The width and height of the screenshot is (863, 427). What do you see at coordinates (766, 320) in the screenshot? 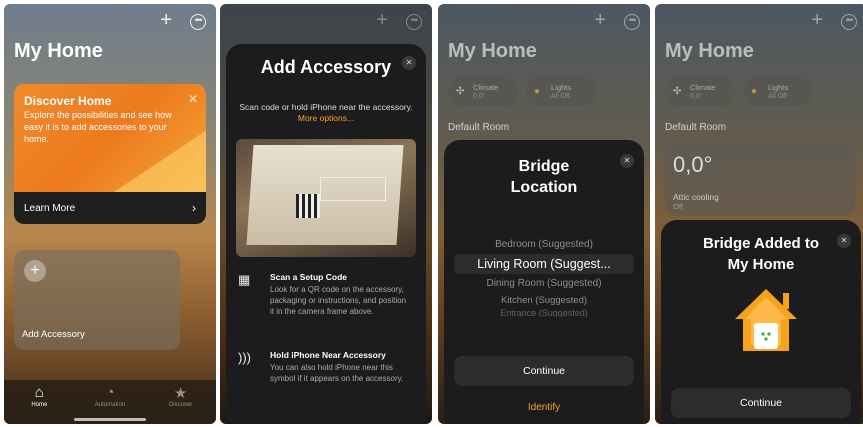
I see `home-icon` at bounding box center [766, 320].